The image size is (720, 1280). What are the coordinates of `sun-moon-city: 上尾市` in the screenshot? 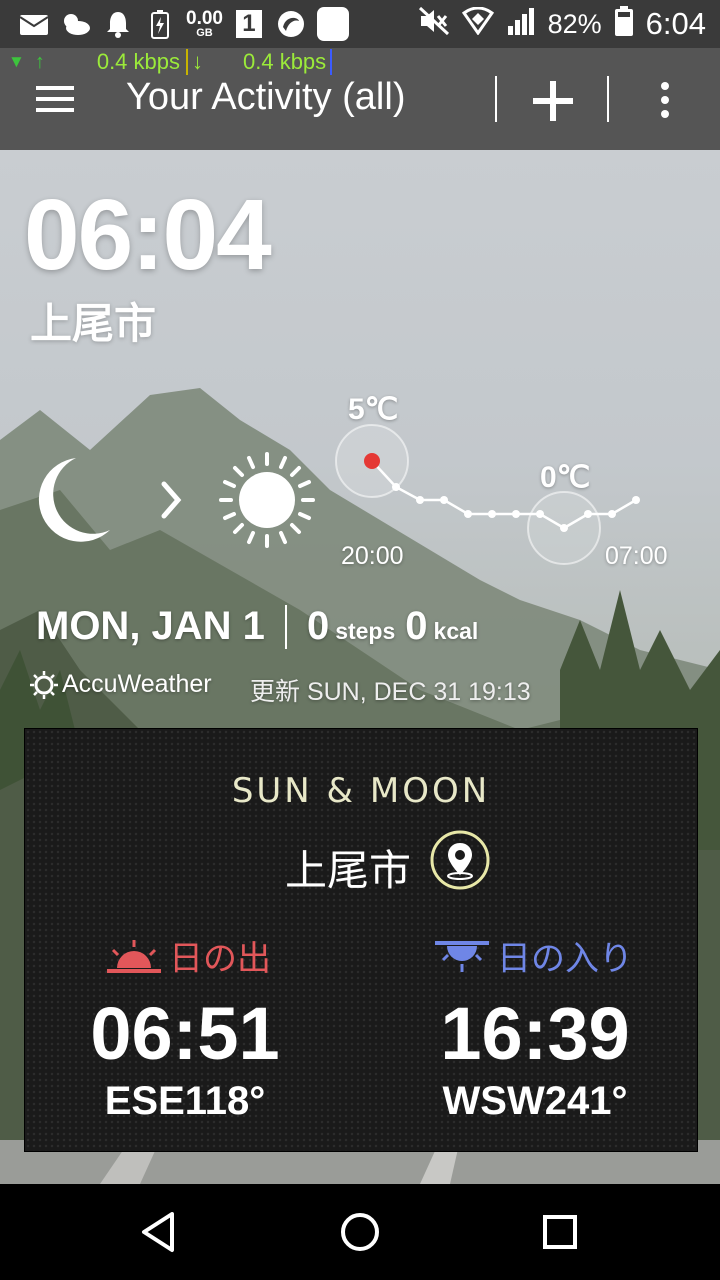 It's located at (348, 870).